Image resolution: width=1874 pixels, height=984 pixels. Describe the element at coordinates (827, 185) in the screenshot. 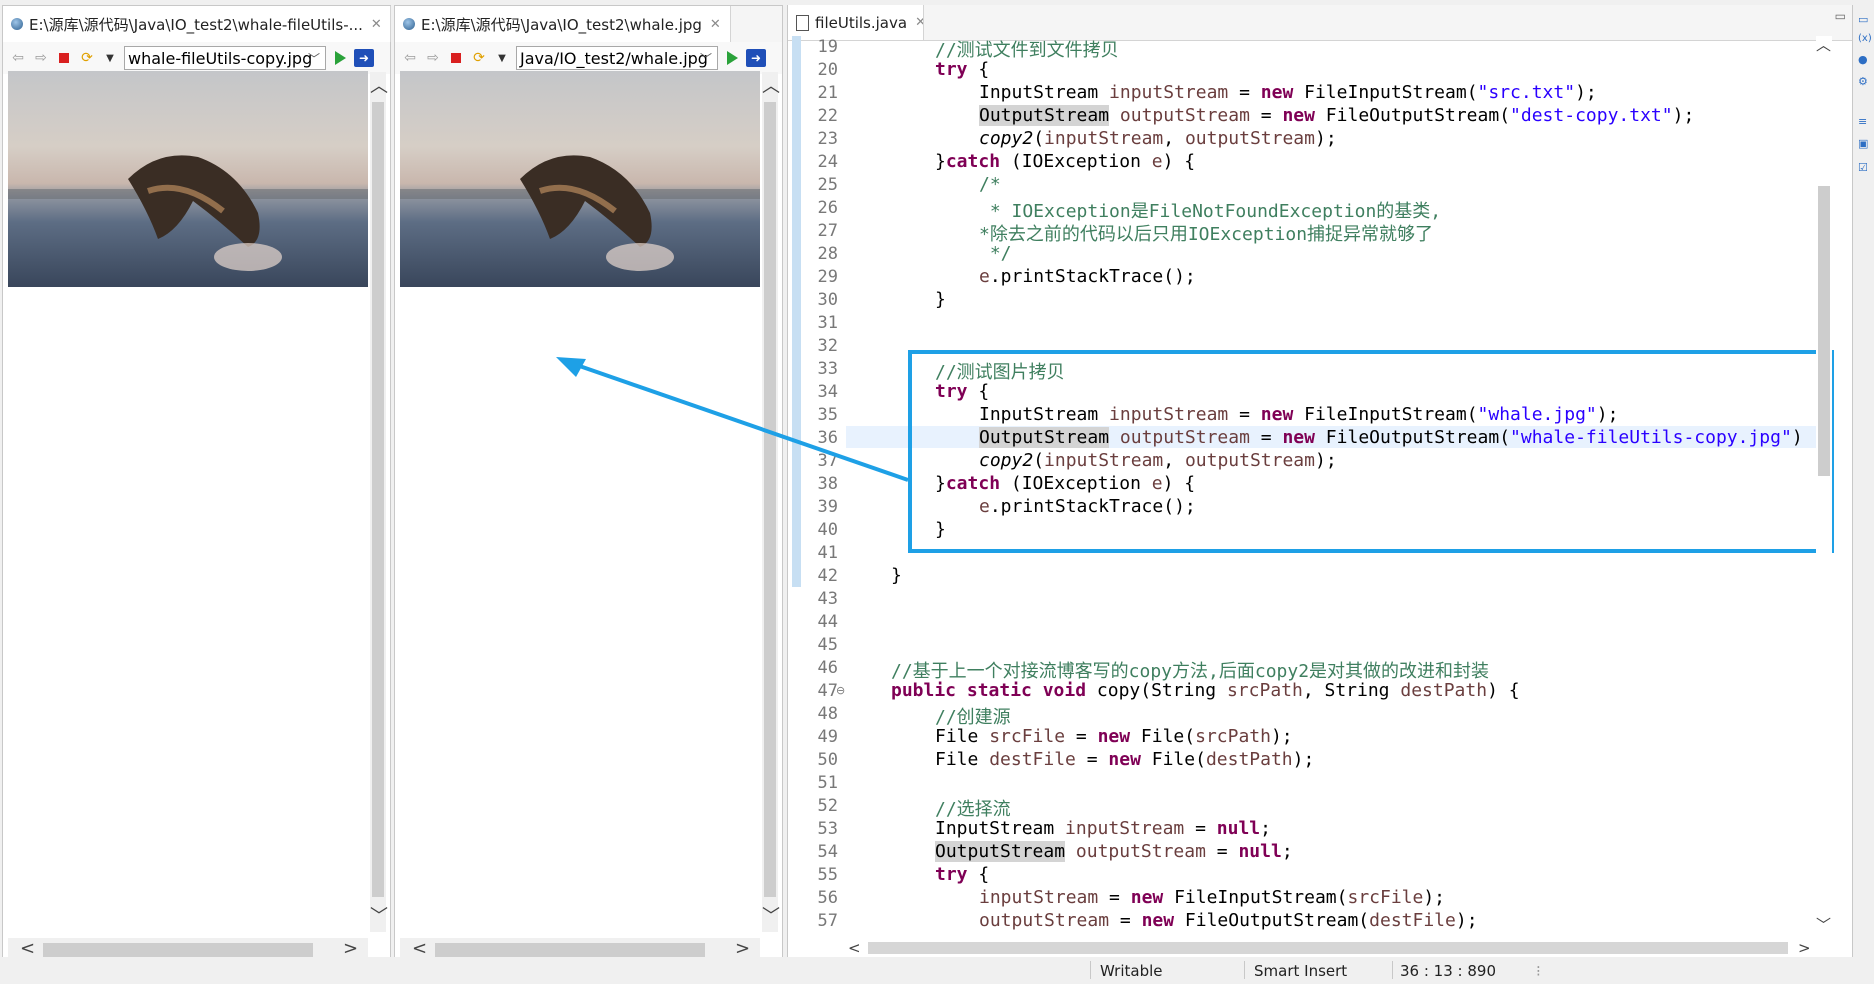

I see `line-number: 25` at that location.